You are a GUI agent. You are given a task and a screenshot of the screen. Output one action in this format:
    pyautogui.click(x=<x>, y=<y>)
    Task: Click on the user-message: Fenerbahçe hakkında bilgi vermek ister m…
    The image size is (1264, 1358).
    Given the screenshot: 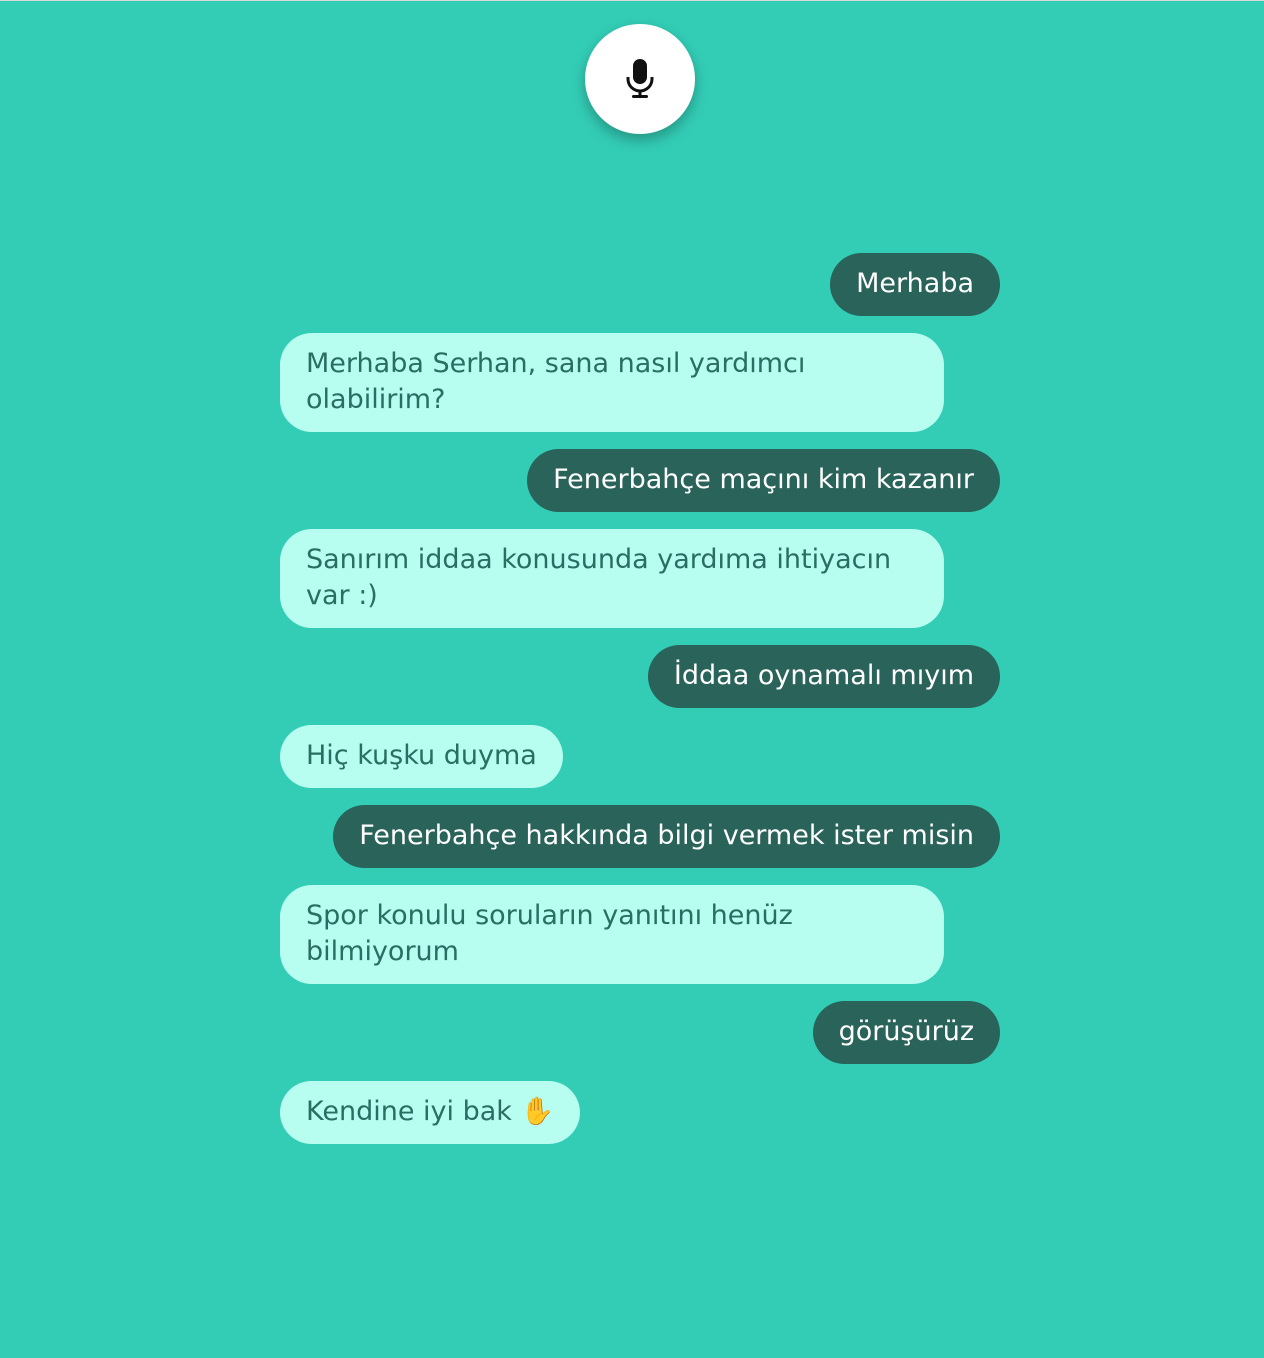 What is the action you would take?
    pyautogui.click(x=666, y=836)
    